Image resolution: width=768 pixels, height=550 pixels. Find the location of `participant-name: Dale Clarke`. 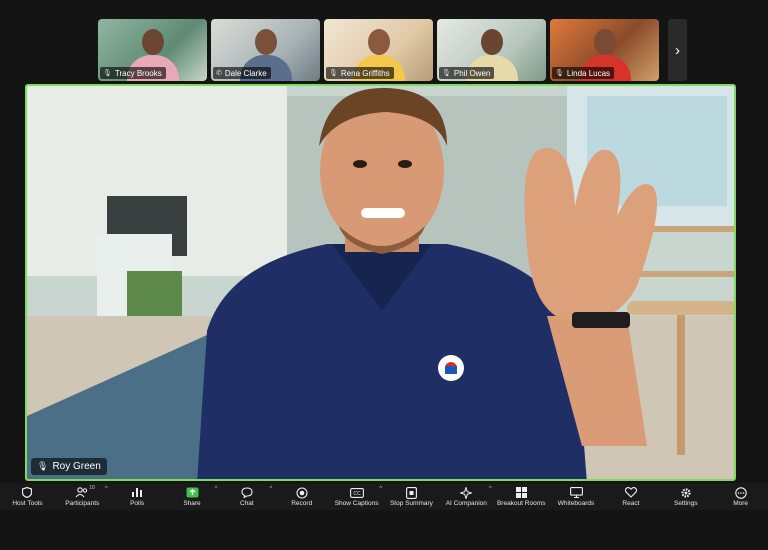

participant-name: Dale Clarke is located at coordinates (245, 73).